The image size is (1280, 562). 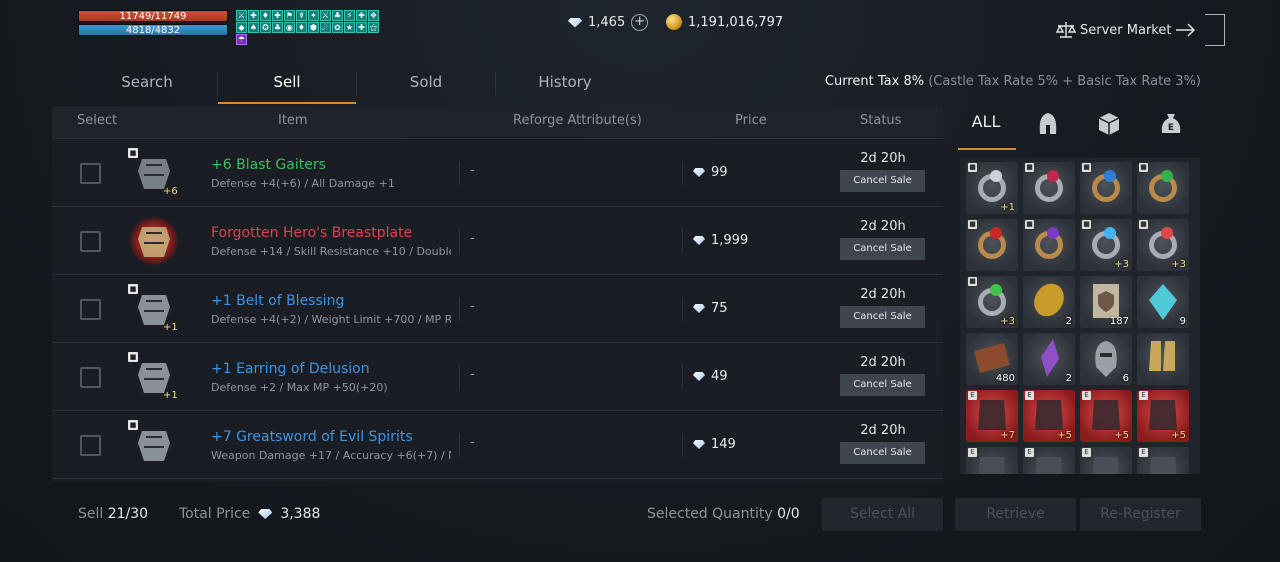 What do you see at coordinates (1182, 321) in the screenshot?
I see `item-quantity: 9` at bounding box center [1182, 321].